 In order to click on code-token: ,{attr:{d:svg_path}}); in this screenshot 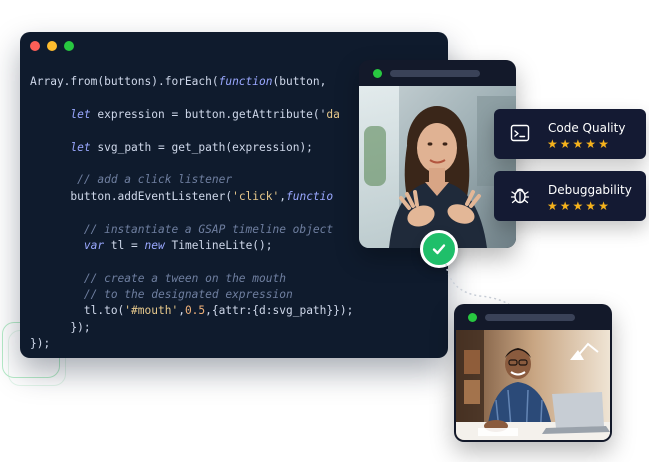, I will do `click(279, 311)`.